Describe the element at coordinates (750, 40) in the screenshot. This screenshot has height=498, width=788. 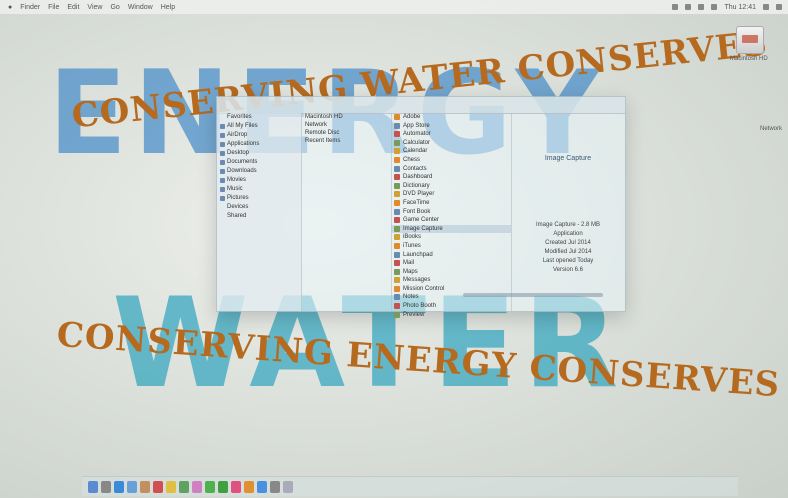
I see `hard-drive-icon` at that location.